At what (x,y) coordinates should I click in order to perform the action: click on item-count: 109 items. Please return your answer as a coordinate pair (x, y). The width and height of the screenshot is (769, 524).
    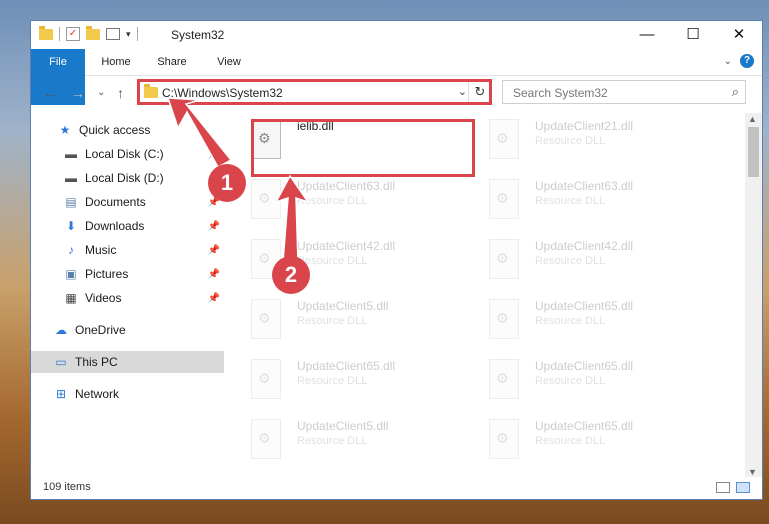
    Looking at the image, I should click on (67, 487).